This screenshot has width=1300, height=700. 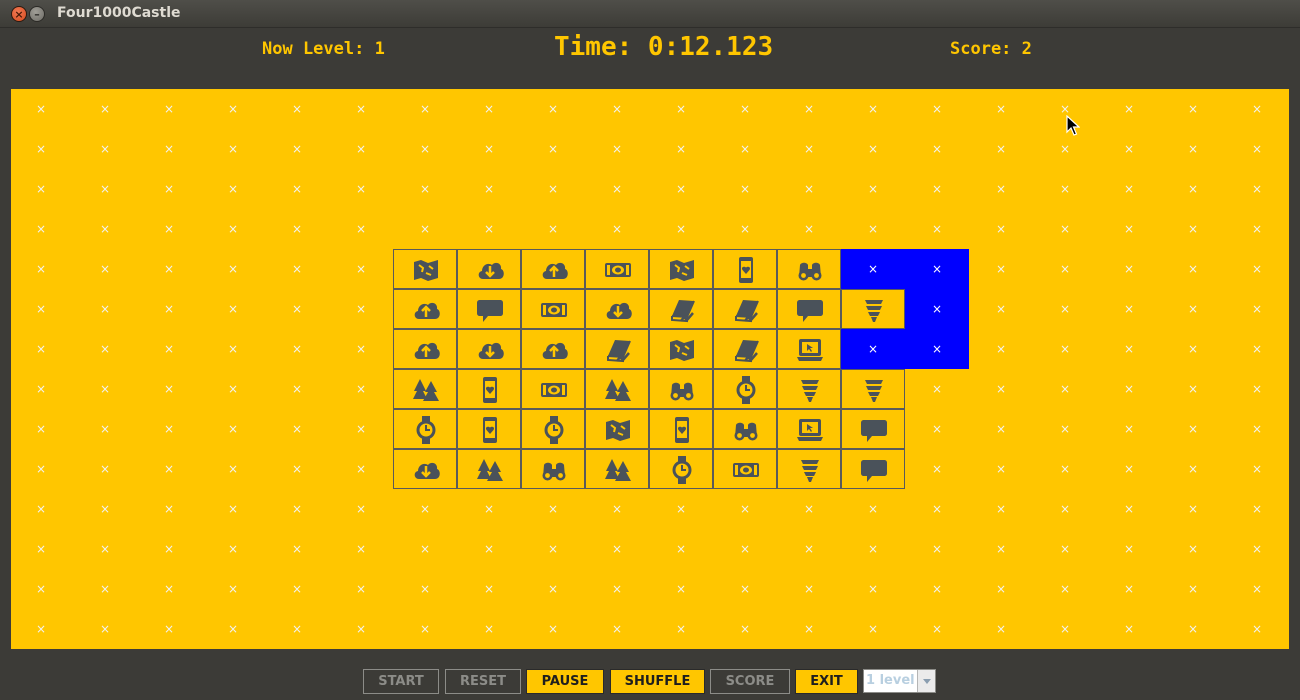 What do you see at coordinates (657, 681) in the screenshot?
I see `shuffle-button: SHUFFLE` at bounding box center [657, 681].